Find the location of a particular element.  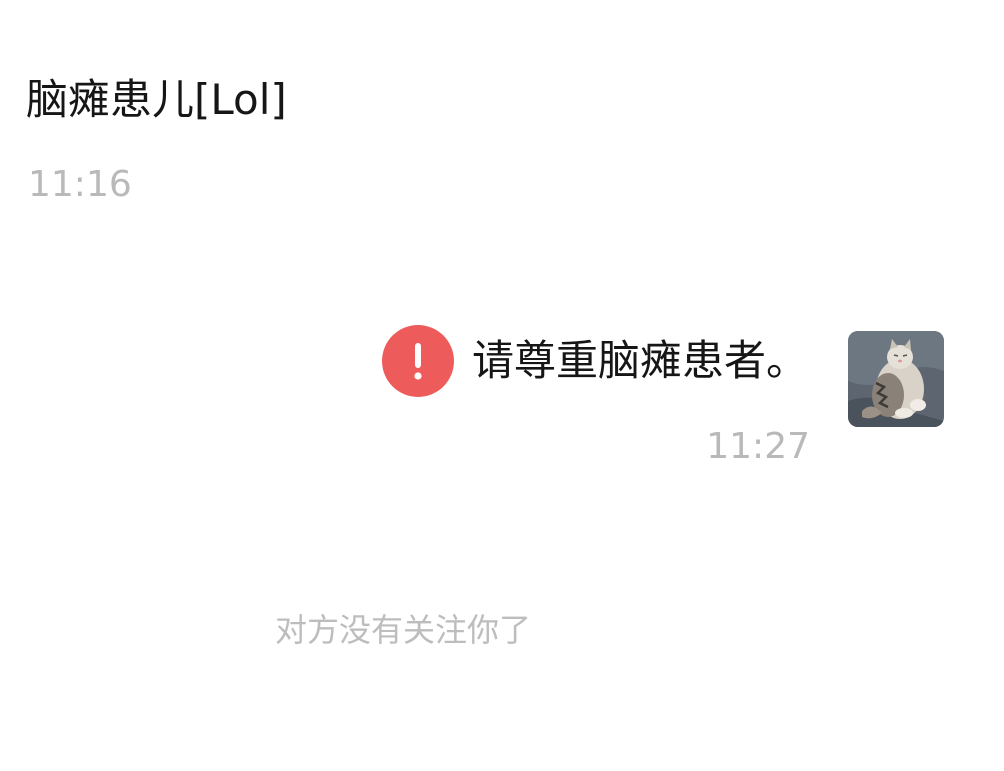

system-notice: 对方没有关注你了 is located at coordinates (403, 630).